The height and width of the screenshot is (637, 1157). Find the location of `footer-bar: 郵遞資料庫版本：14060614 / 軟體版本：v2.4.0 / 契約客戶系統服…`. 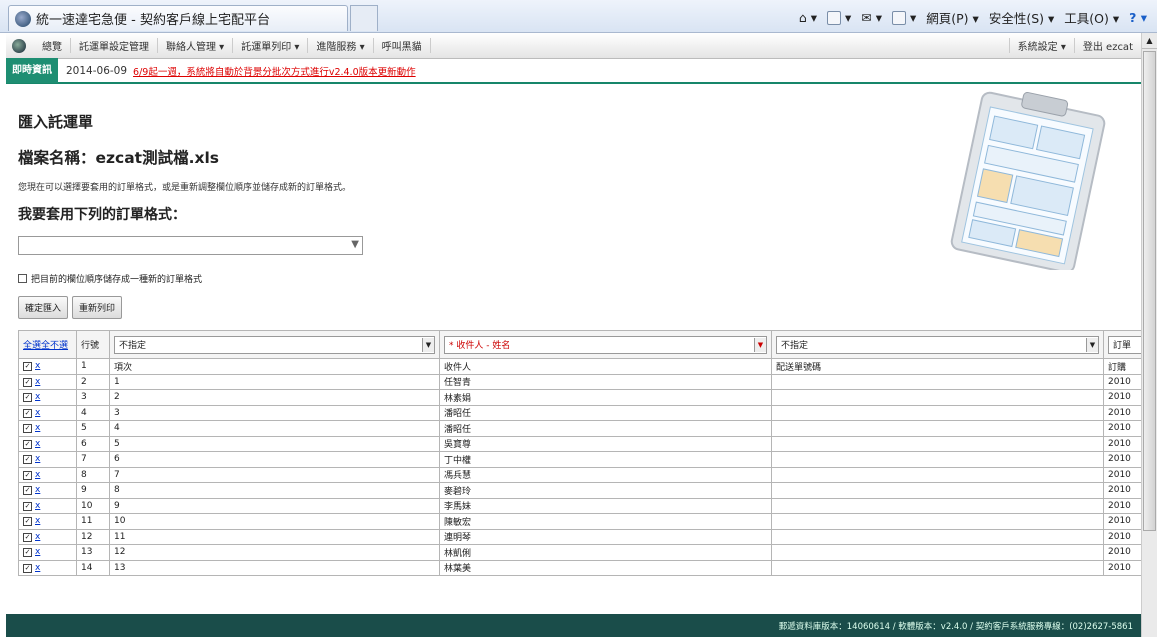

footer-bar: 郵遞資料庫版本：14060614 / 軟體版本：v2.4.0 / 契約客戶系統服… is located at coordinates (573, 625).